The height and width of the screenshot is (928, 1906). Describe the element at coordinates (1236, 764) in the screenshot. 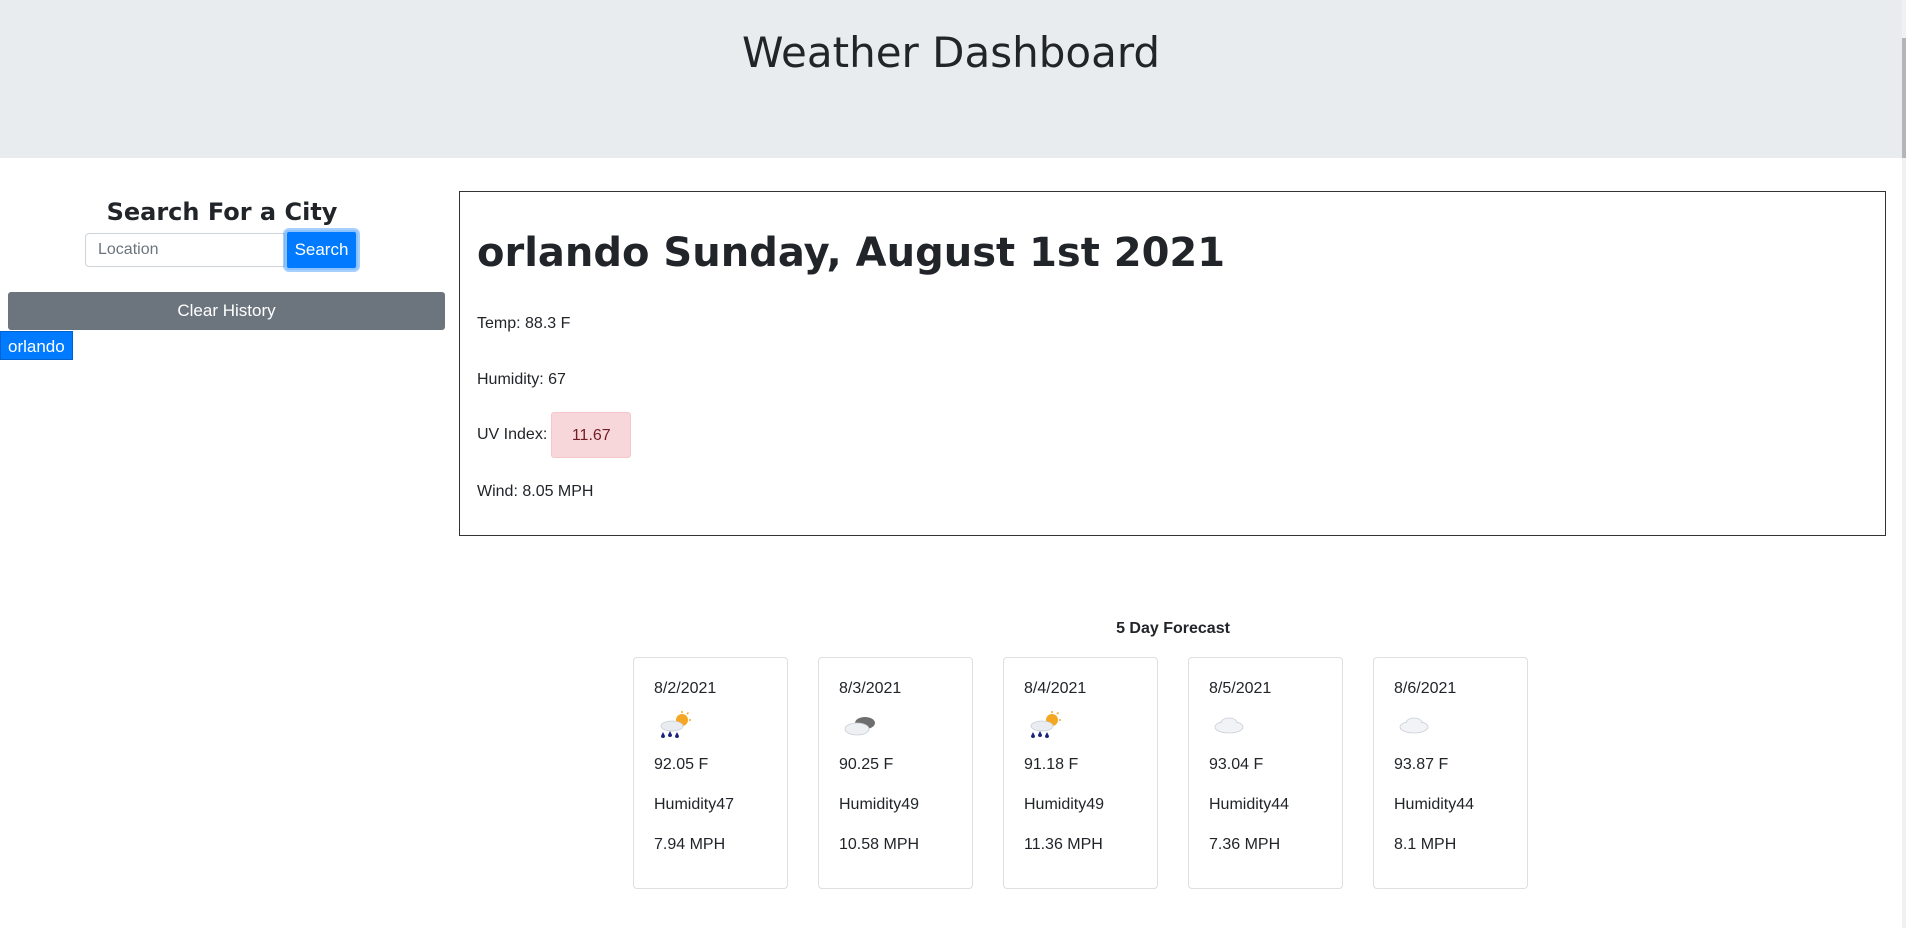

I see `forecast-temp: 93.04 F` at that location.